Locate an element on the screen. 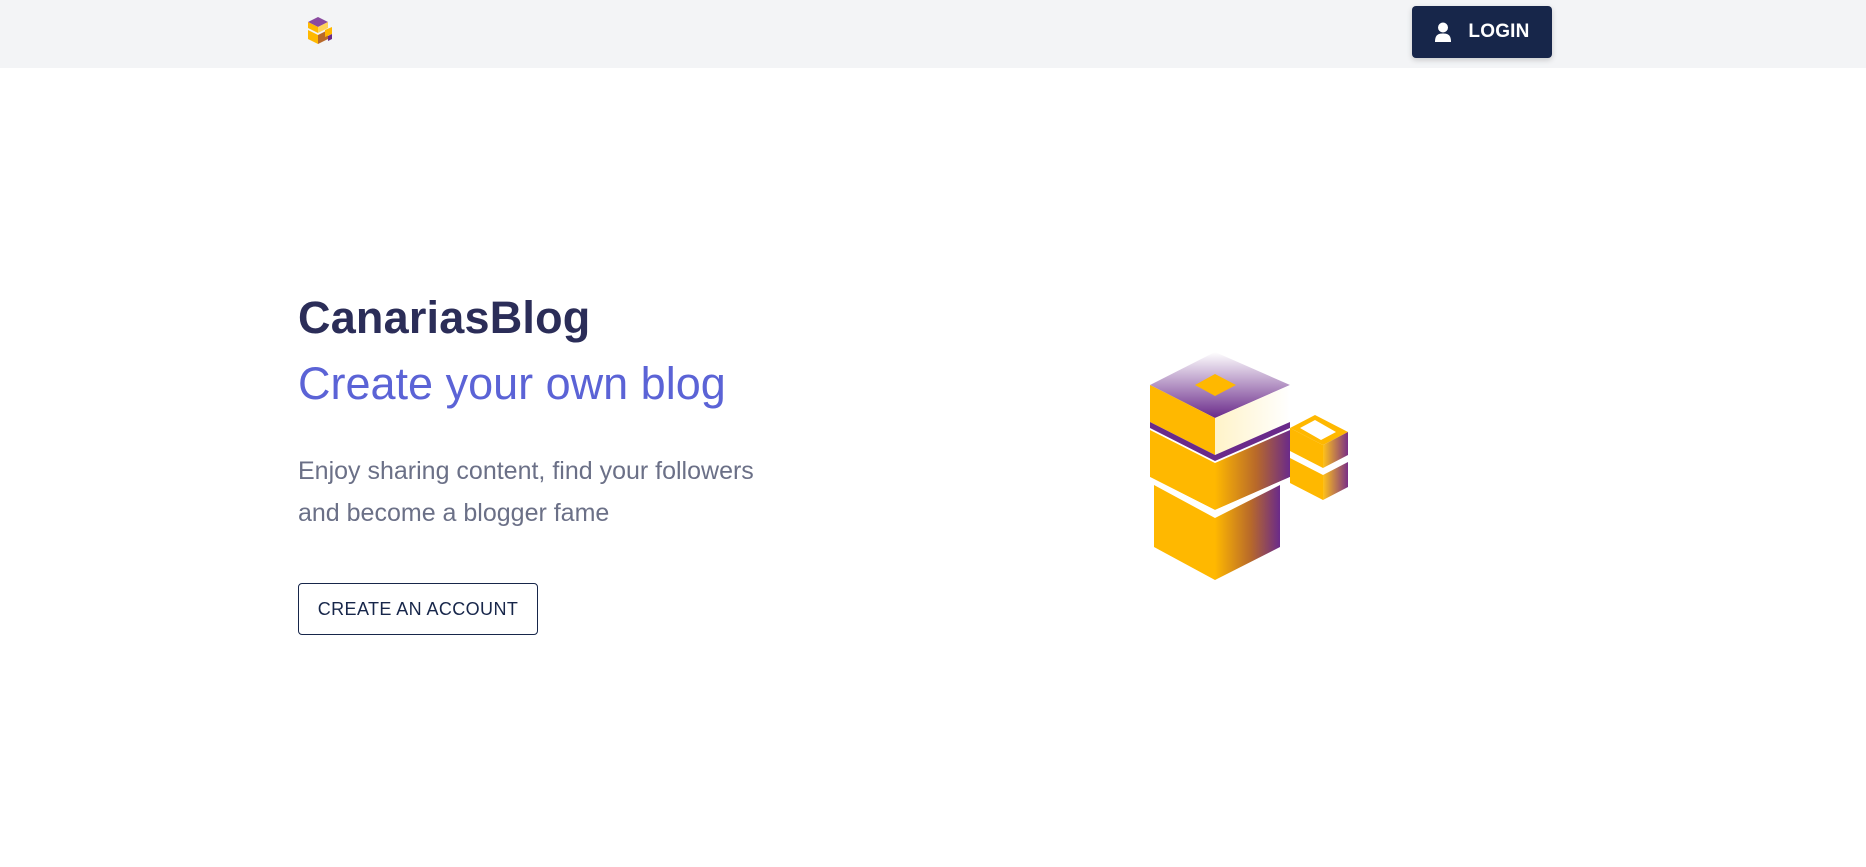 The width and height of the screenshot is (1866, 867). blocks-logo-icon is located at coordinates (320, 31).